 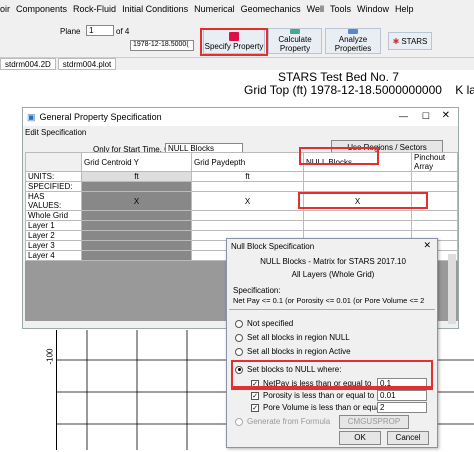 I want to click on column-header-grid-centroid-y: Grid Centroid Y, so click(x=136, y=162).